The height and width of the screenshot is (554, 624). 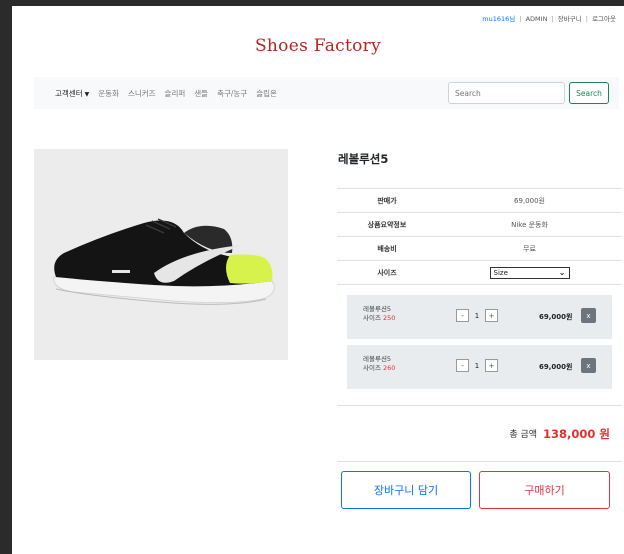 What do you see at coordinates (500, 272) in the screenshot?
I see `size-select-value: Size` at bounding box center [500, 272].